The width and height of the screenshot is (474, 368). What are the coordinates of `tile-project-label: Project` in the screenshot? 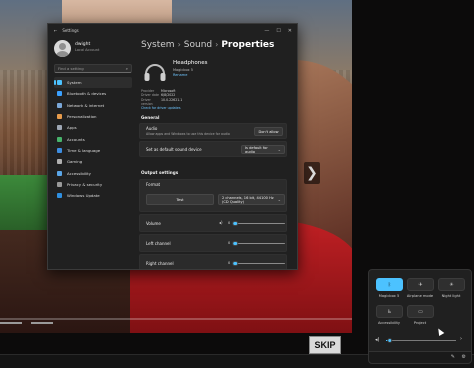 It's located at (420, 323).